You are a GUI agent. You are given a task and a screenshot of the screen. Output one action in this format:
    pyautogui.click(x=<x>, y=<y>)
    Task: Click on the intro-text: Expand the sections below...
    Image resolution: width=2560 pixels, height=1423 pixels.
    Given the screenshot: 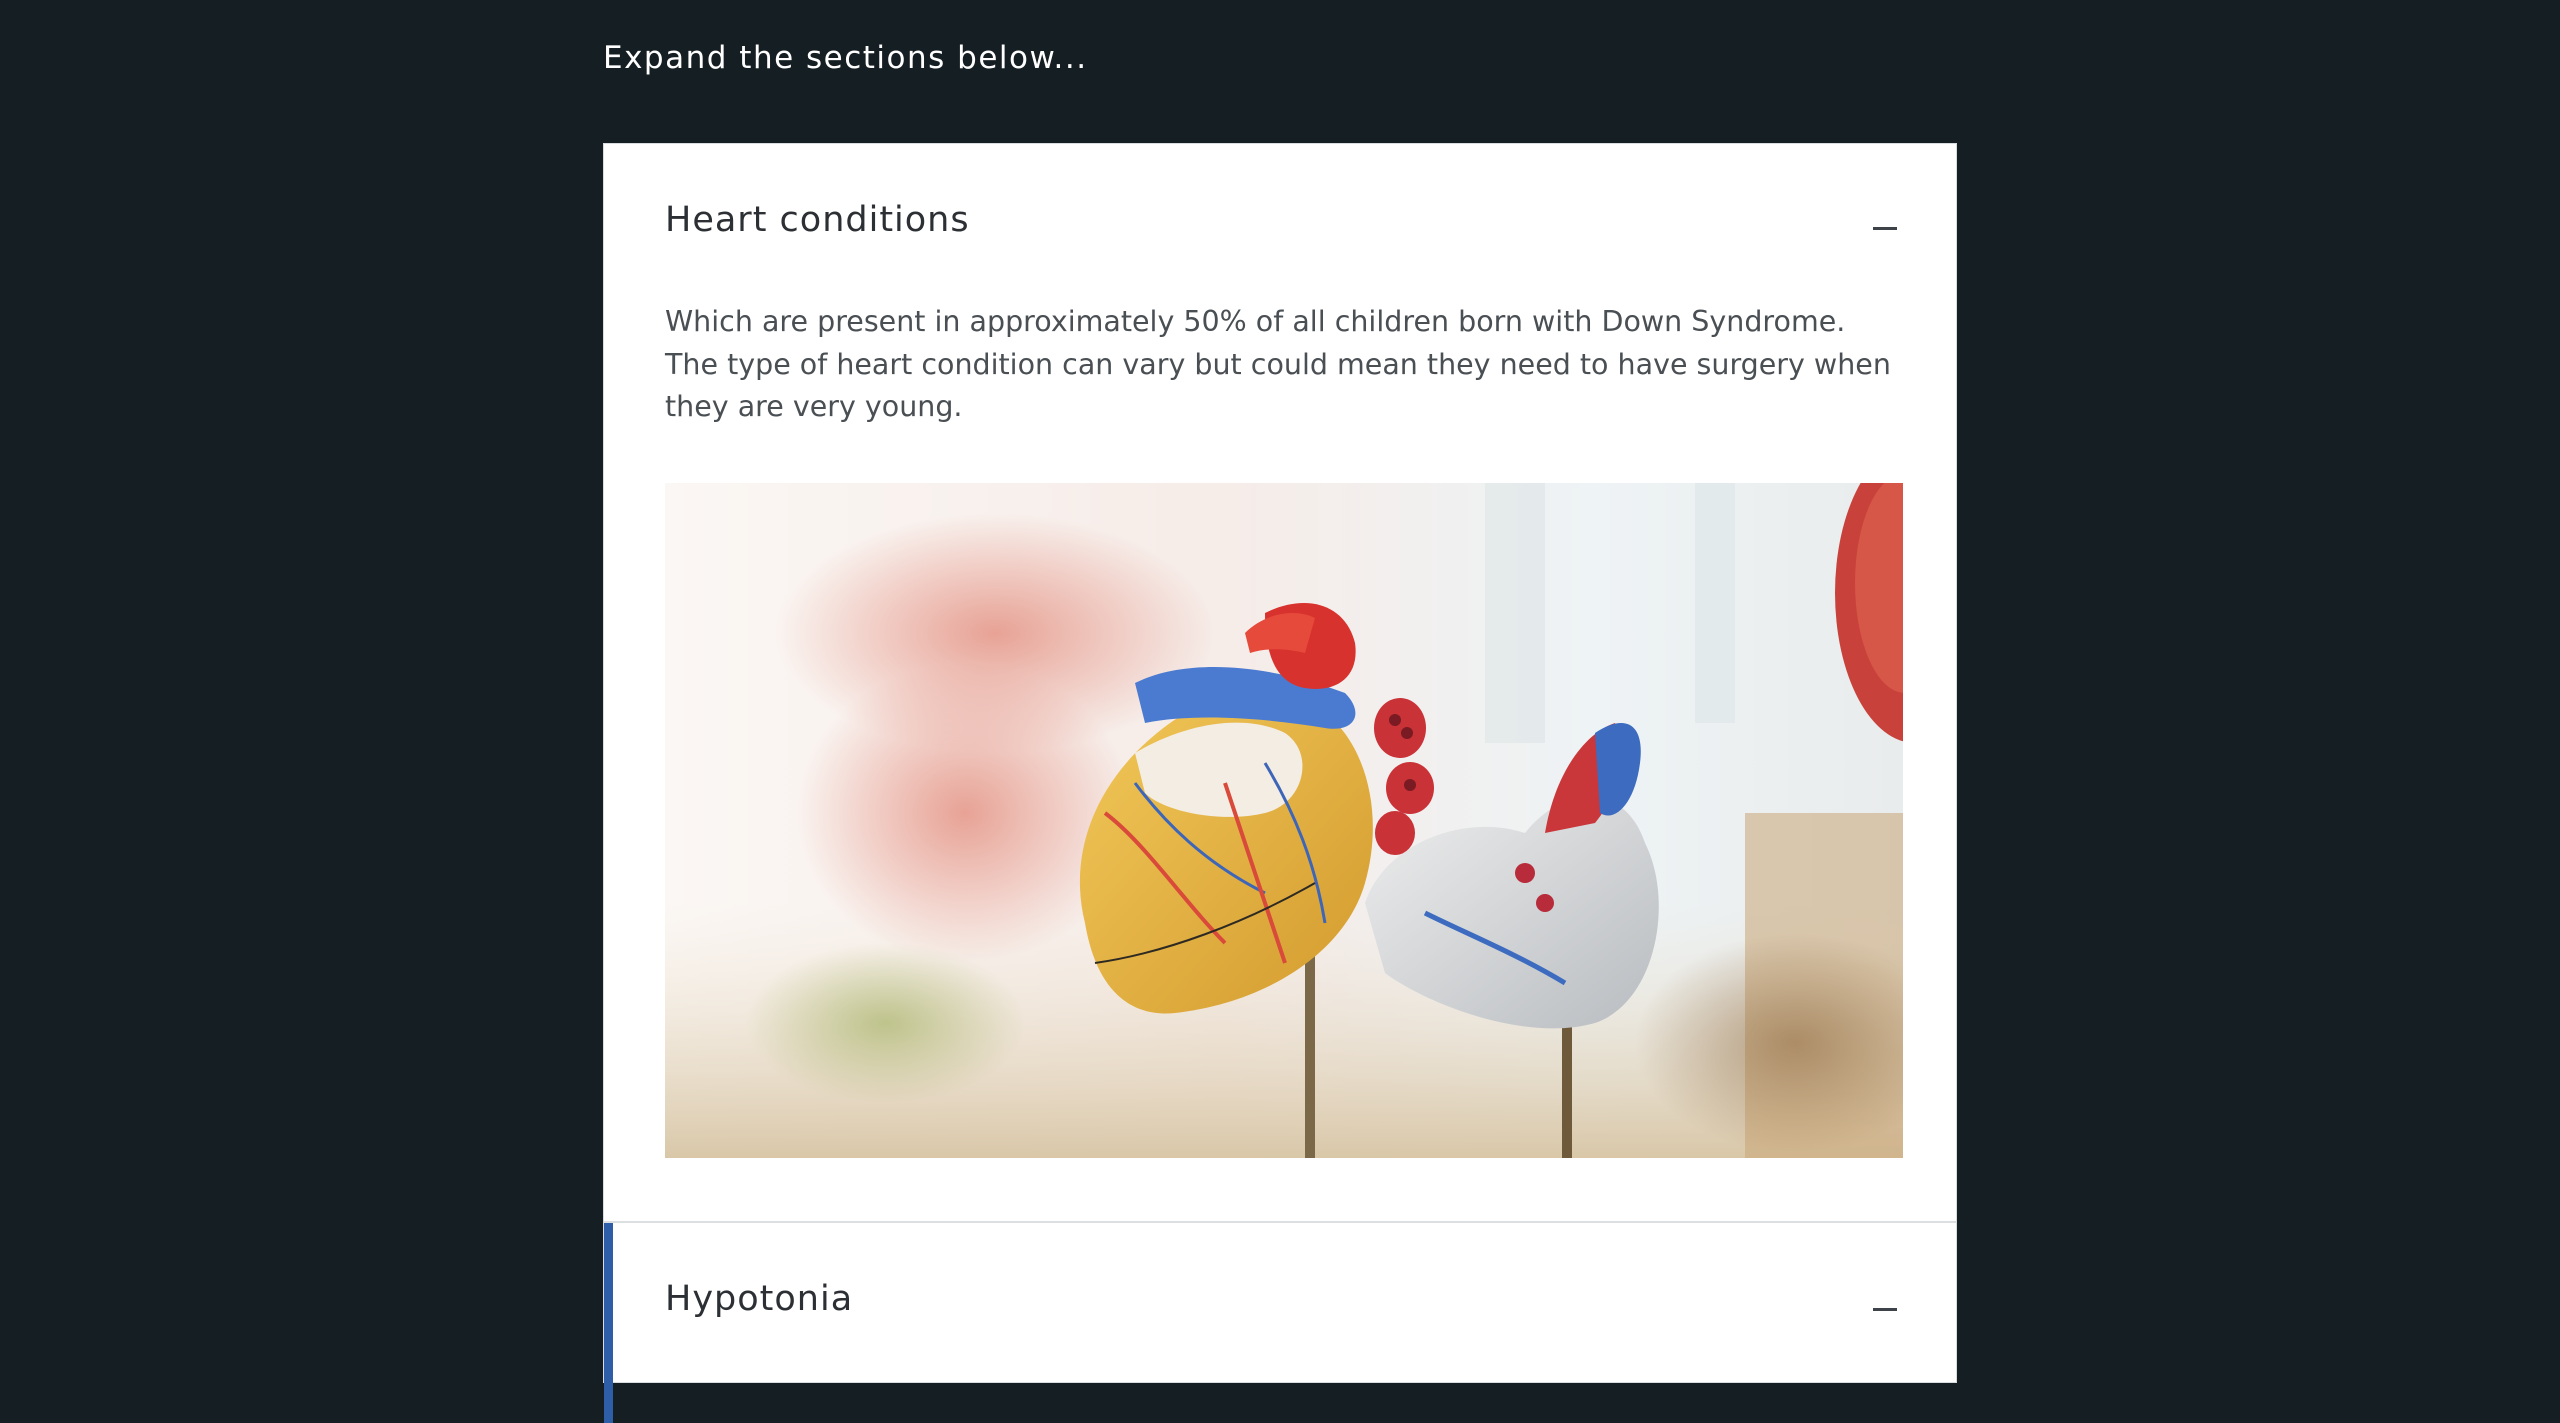 What is the action you would take?
    pyautogui.click(x=845, y=58)
    